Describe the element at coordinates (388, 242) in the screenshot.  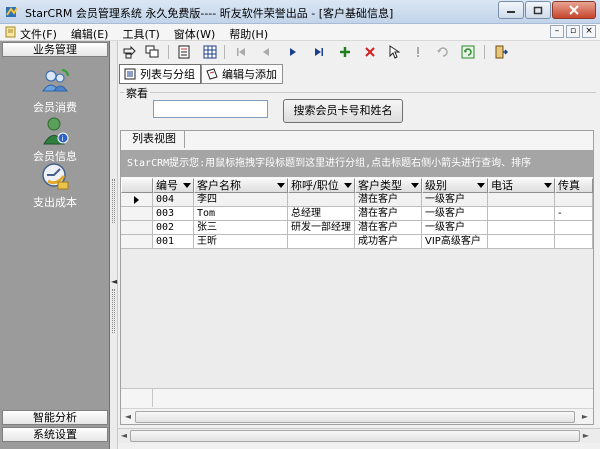
I see `cell-type: 成功客户` at that location.